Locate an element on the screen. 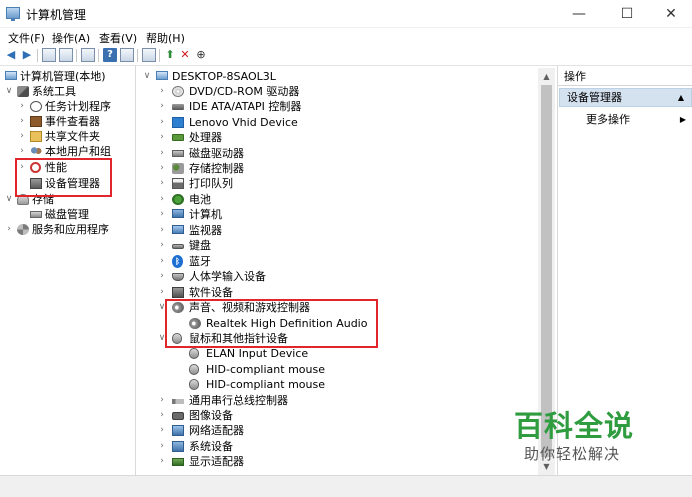  title-bar: 计算机管理 — ☐ ✕ is located at coordinates (346, 14).